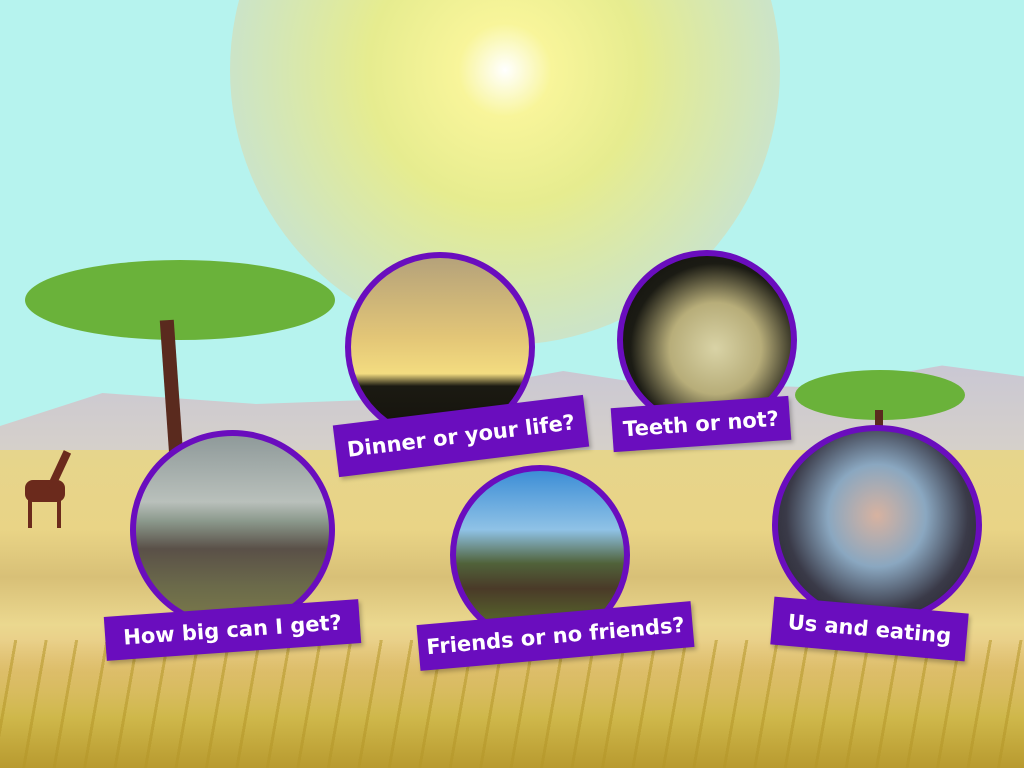 The height and width of the screenshot is (768, 1024). What do you see at coordinates (701, 424) in the screenshot?
I see `topic-label: Teeth or not?` at bounding box center [701, 424].